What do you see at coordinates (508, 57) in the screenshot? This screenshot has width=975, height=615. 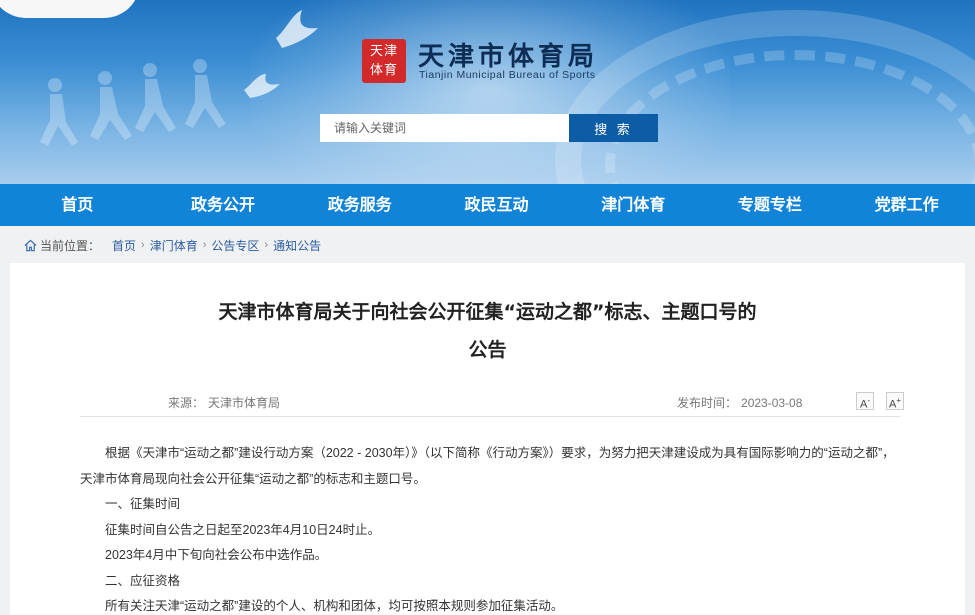 I see `site-title: 天津市体育局` at bounding box center [508, 57].